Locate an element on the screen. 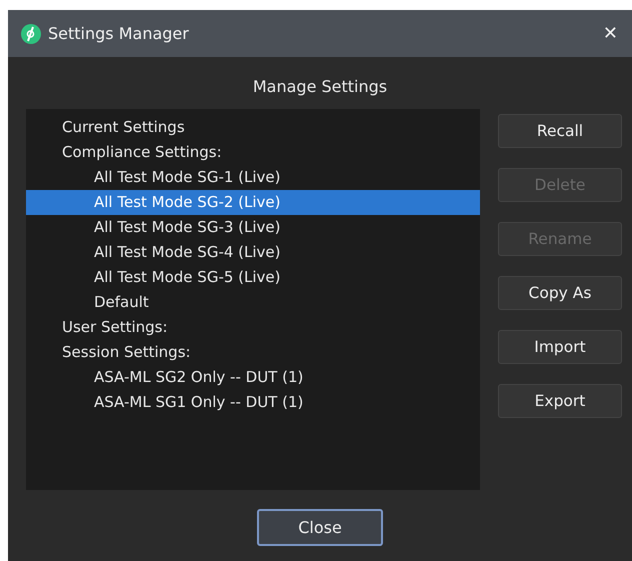 The image size is (632, 561). close-button: ✕ is located at coordinates (610, 33).